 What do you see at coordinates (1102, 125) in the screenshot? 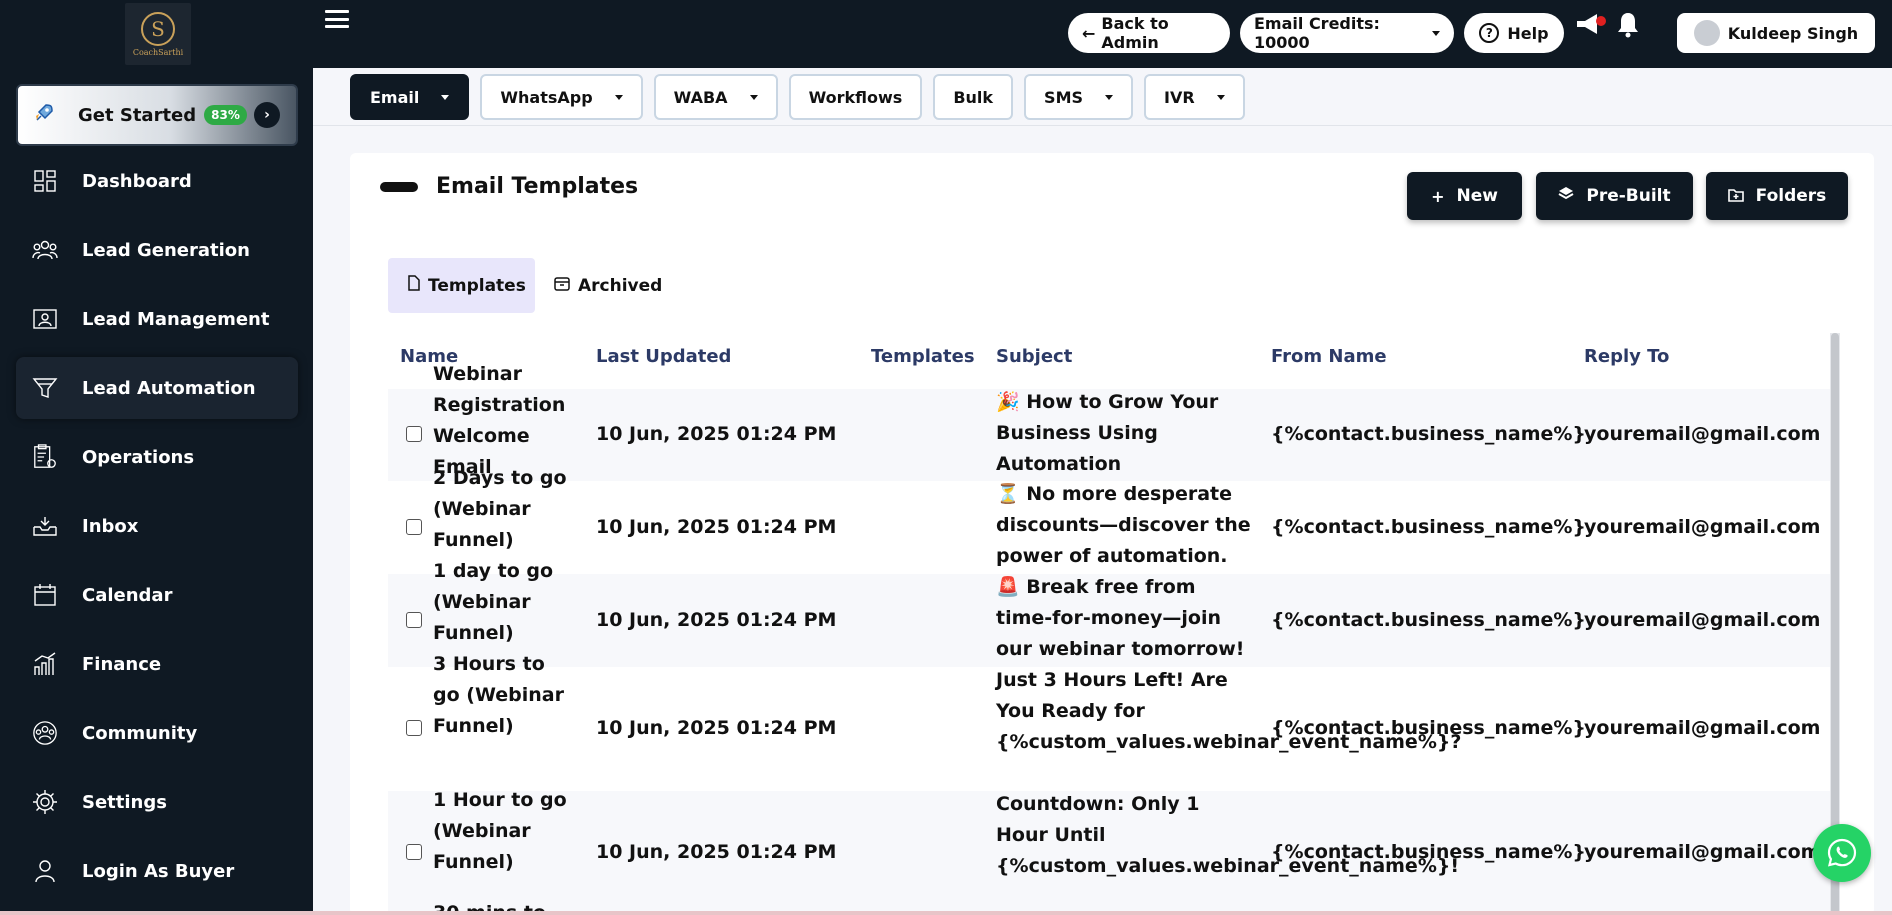
I see `divider` at bounding box center [1102, 125].